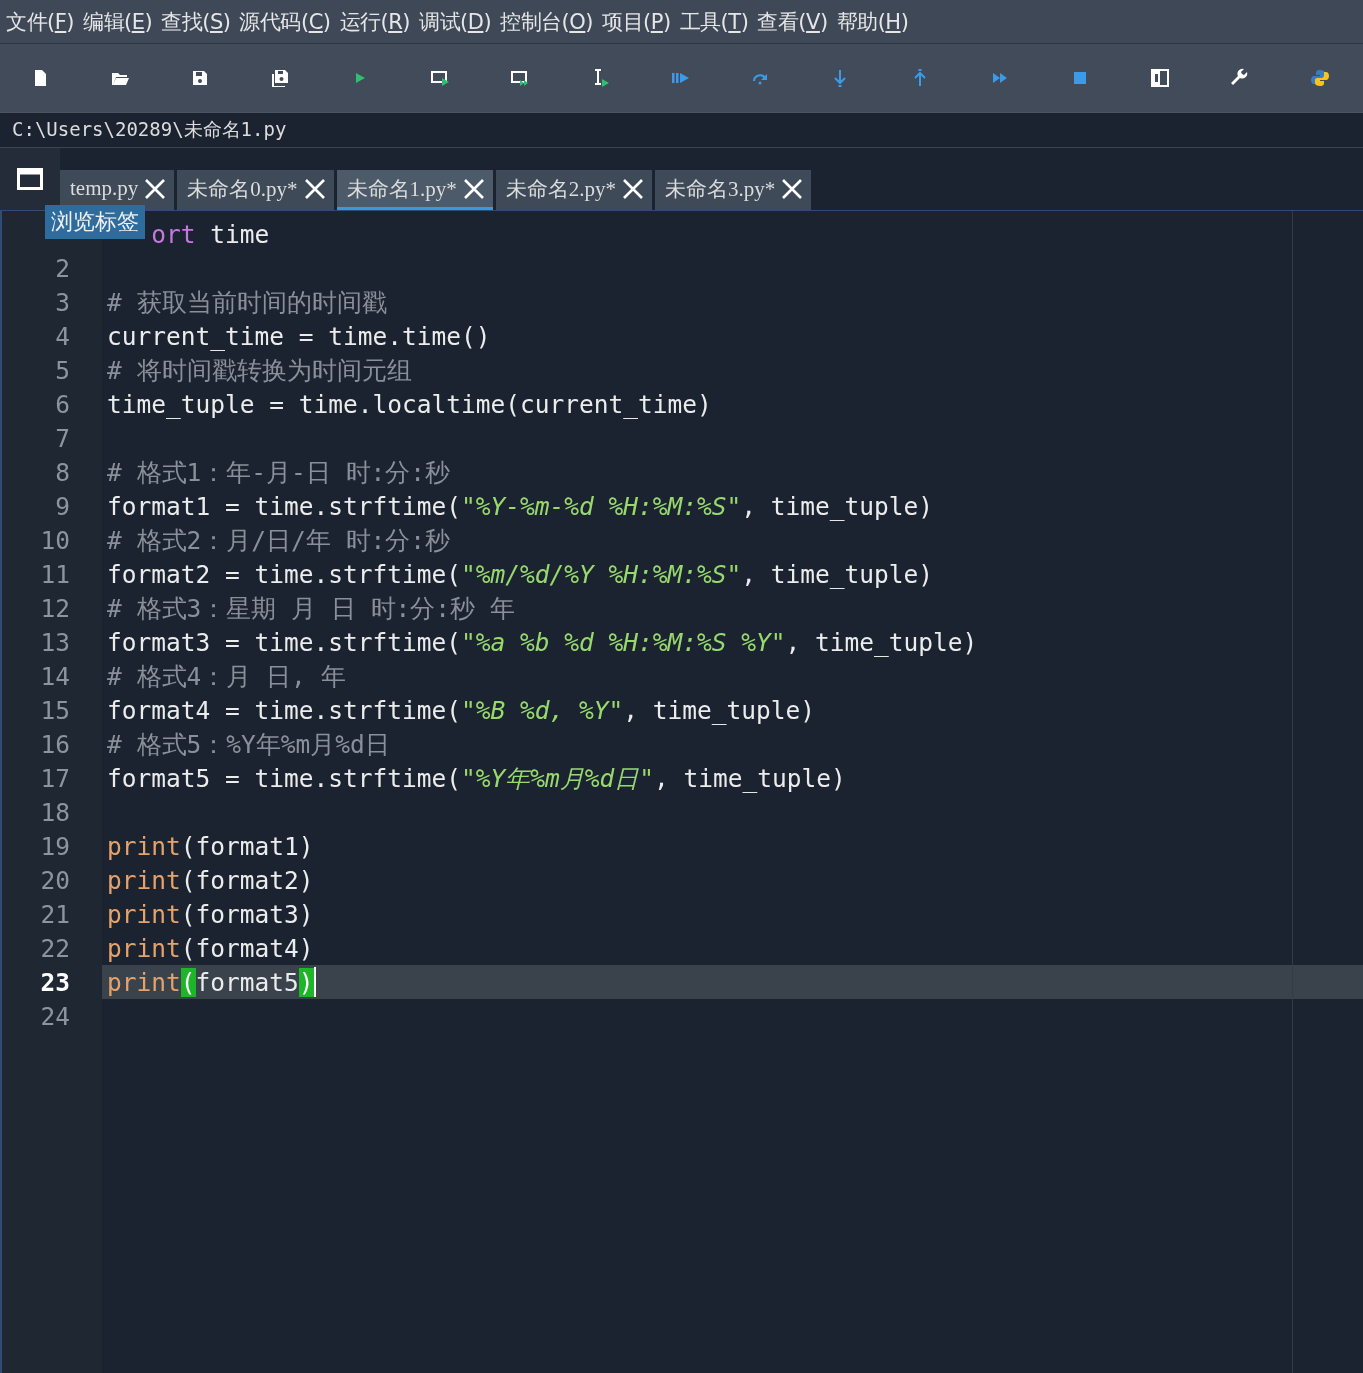  What do you see at coordinates (284, 710) in the screenshot?
I see `code-text: format4 = time.strftime(` at bounding box center [284, 710].